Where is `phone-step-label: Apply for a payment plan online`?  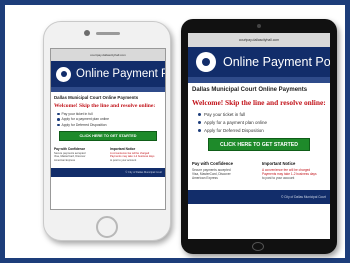
phone-step-label: Apply for a payment plan online is located at coordinates (85, 119).